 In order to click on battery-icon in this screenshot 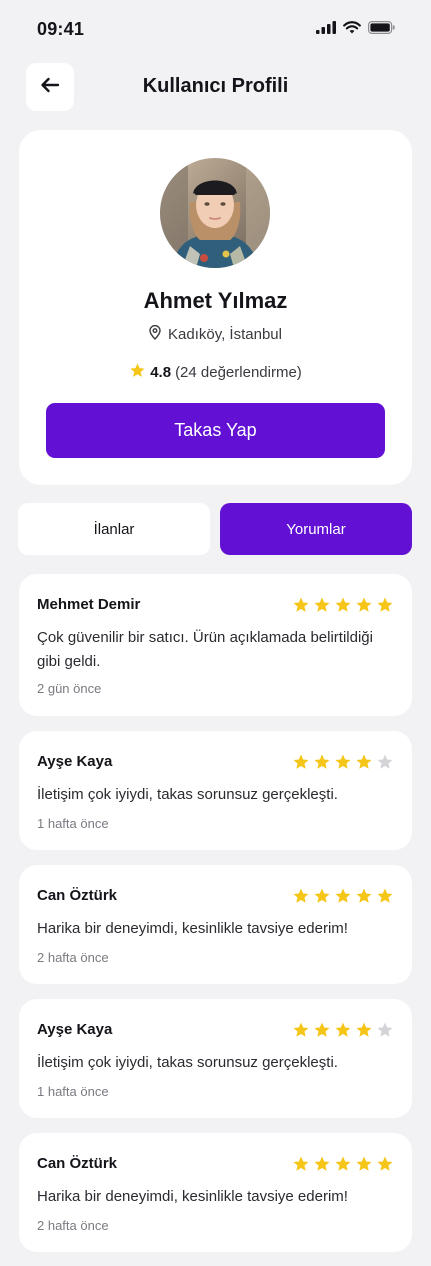, I will do `click(381, 27)`.